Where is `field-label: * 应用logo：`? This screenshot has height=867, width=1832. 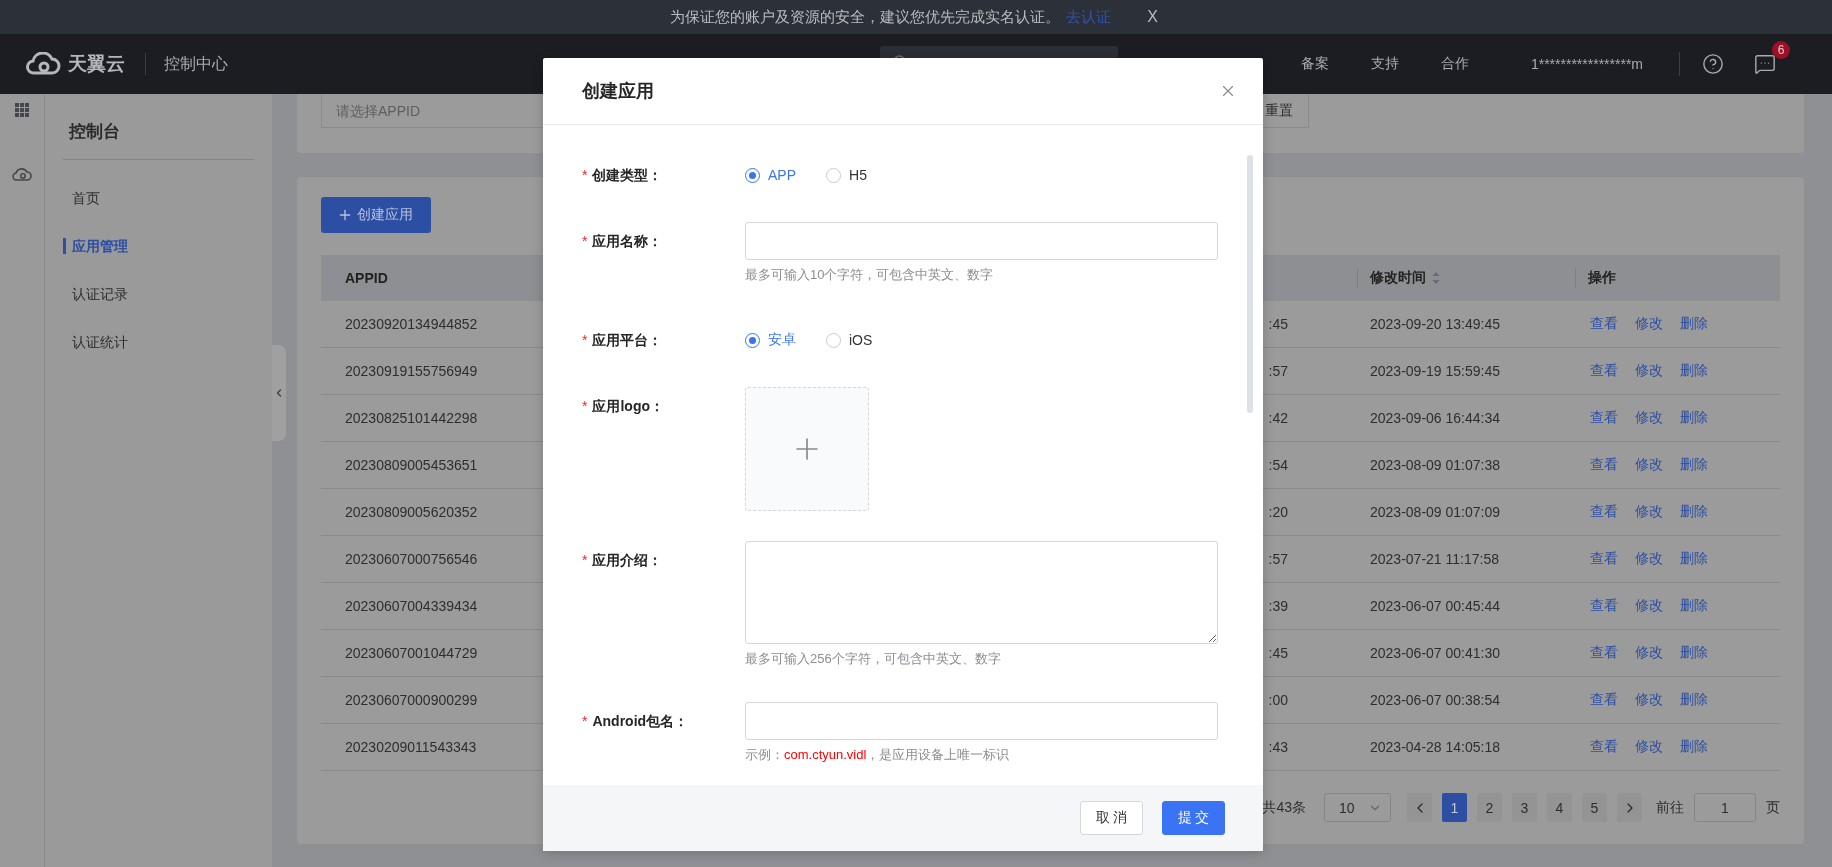 field-label: * 应用logo： is located at coordinates (623, 406).